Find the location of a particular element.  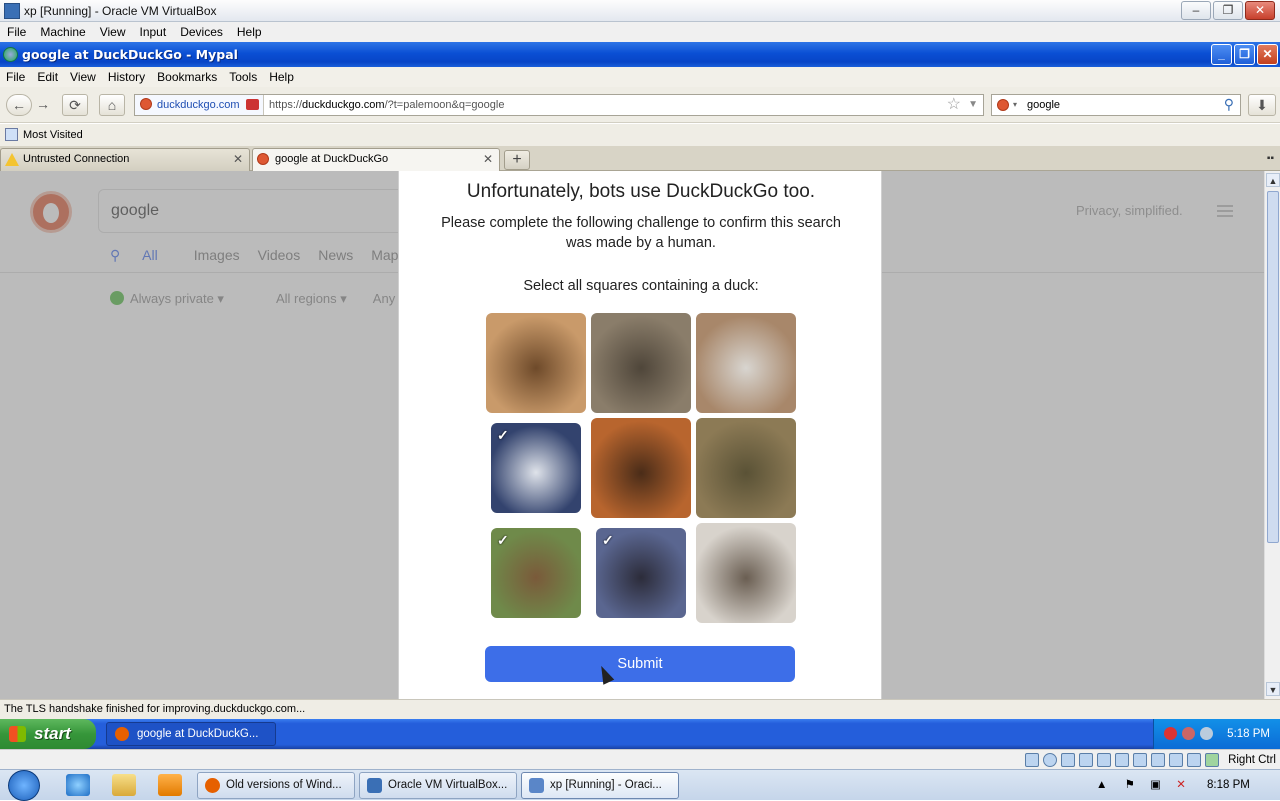

network-adapter-icon is located at coordinates (1086, 760).